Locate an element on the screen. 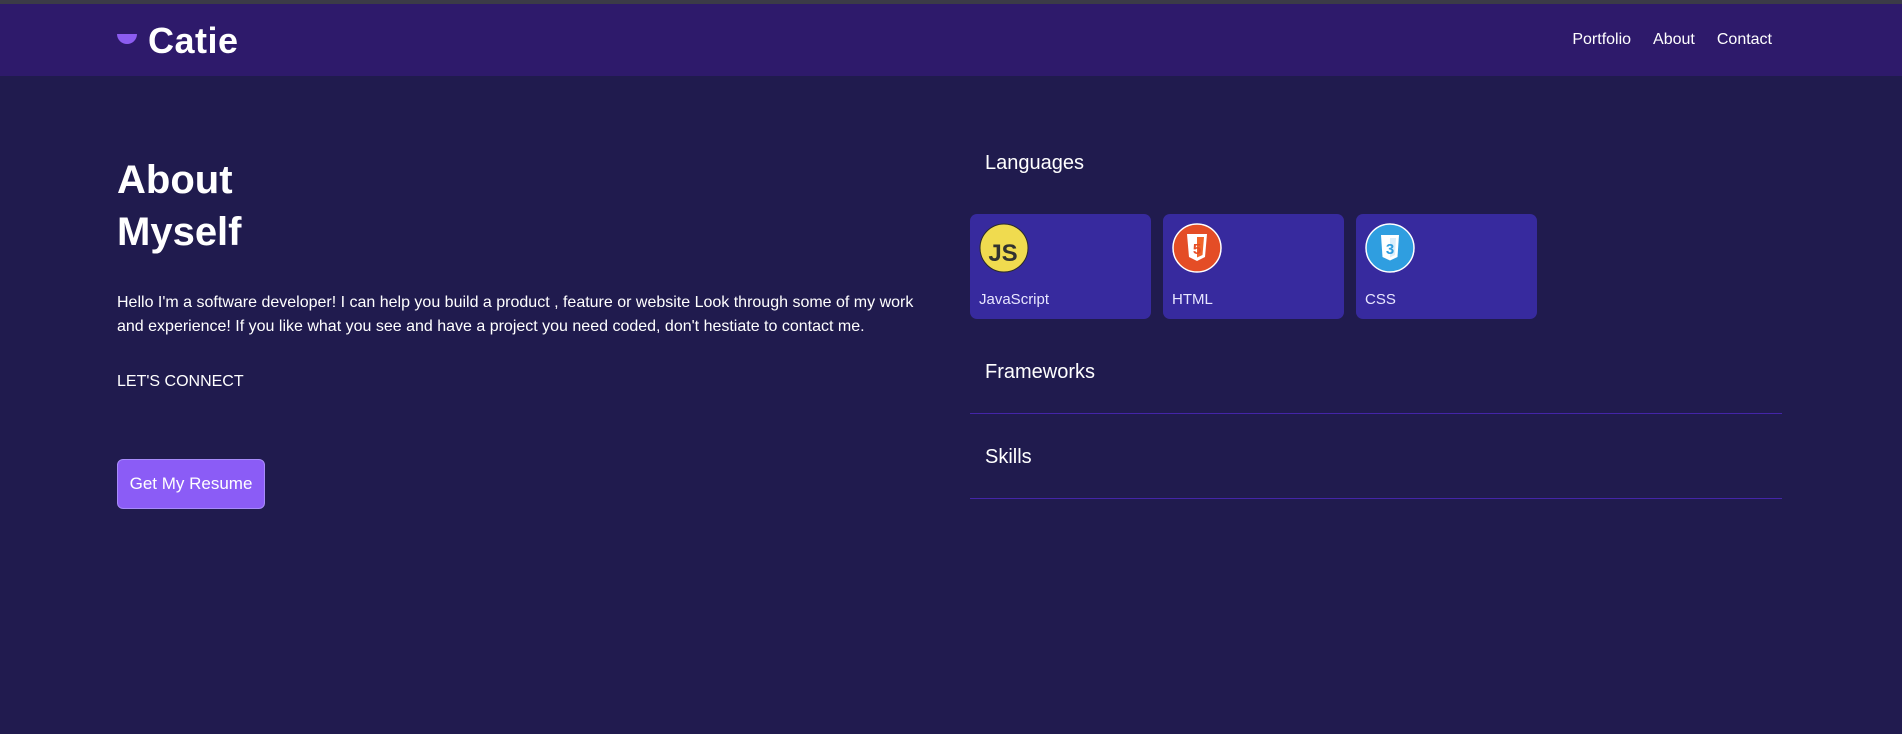 Image resolution: width=1902 pixels, height=734 pixels. title-line-2: Myself is located at coordinates (179, 232).